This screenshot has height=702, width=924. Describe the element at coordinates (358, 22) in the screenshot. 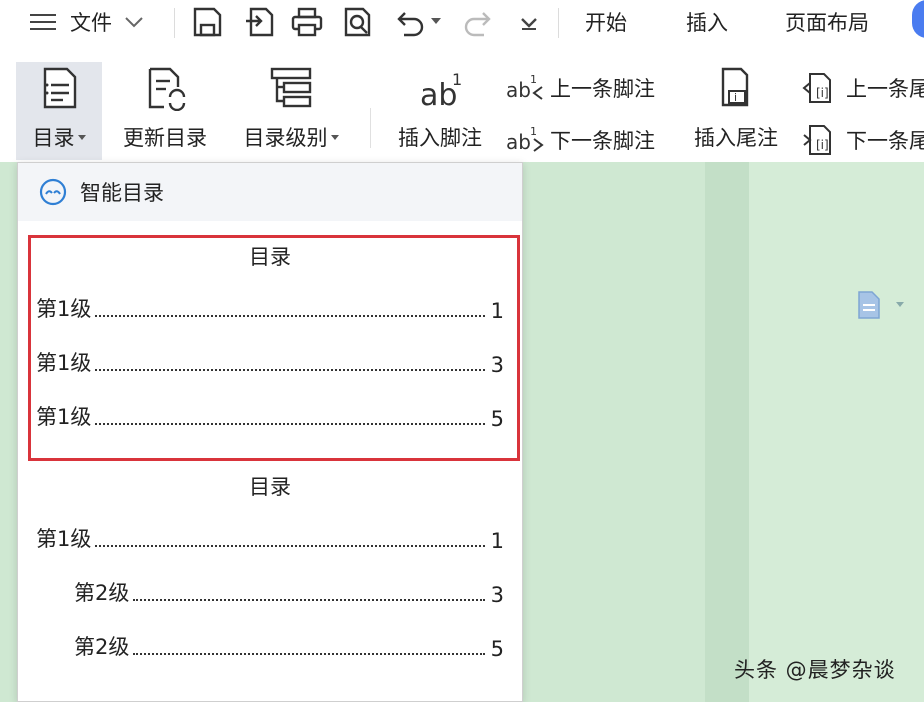

I see `print-preview-icon` at that location.